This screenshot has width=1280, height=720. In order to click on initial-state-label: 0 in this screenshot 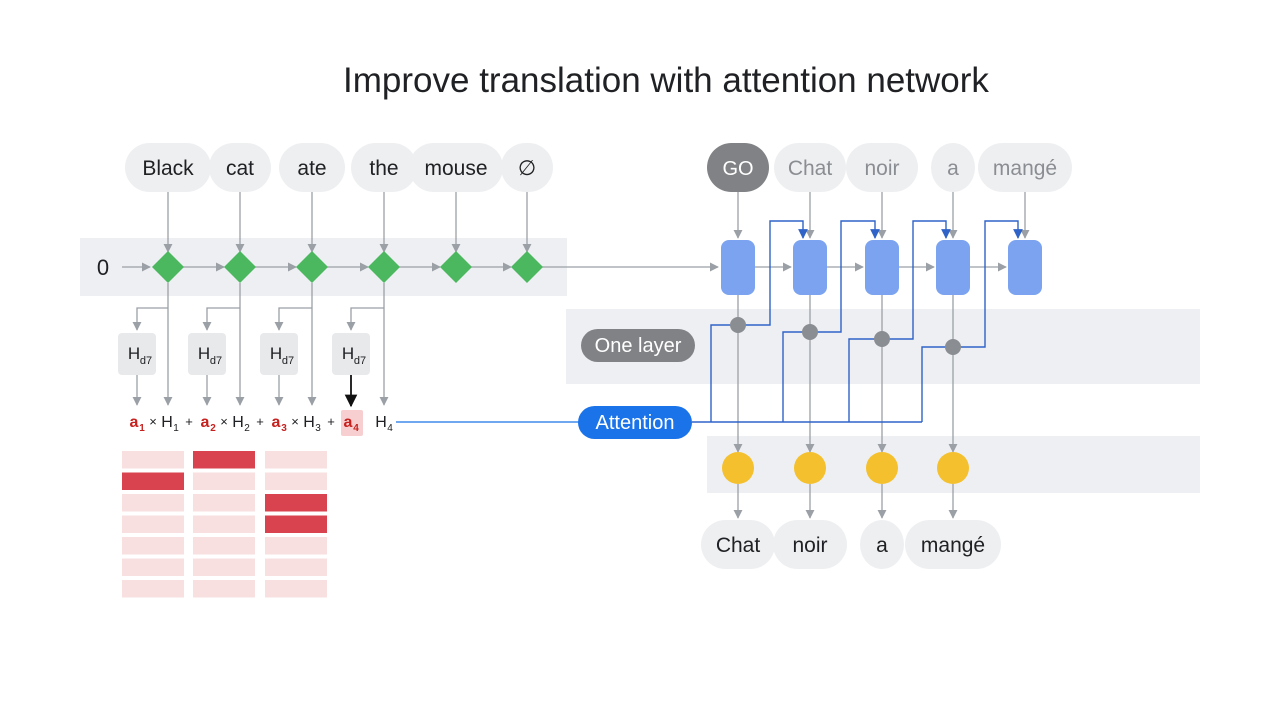, I will do `click(103, 267)`.